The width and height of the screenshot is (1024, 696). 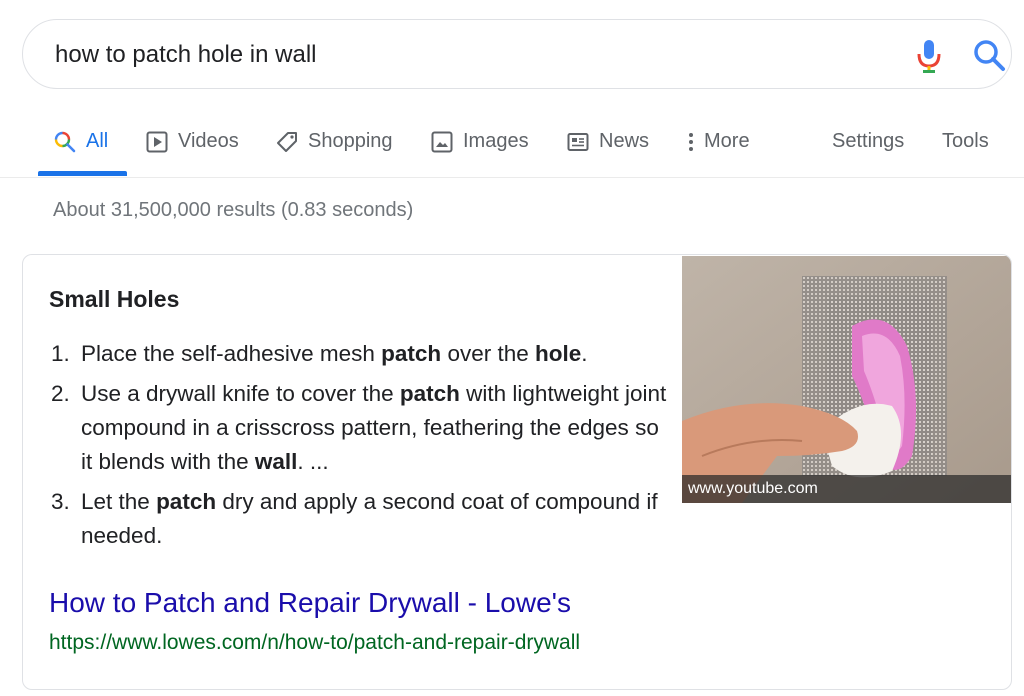 I want to click on tab-images: Images, so click(x=480, y=148).